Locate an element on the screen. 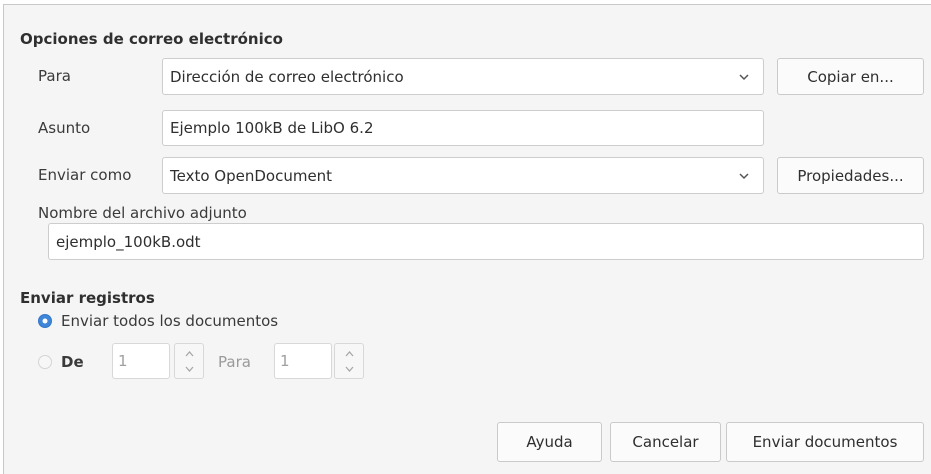  from-spinbox: 1 is located at coordinates (141, 361).